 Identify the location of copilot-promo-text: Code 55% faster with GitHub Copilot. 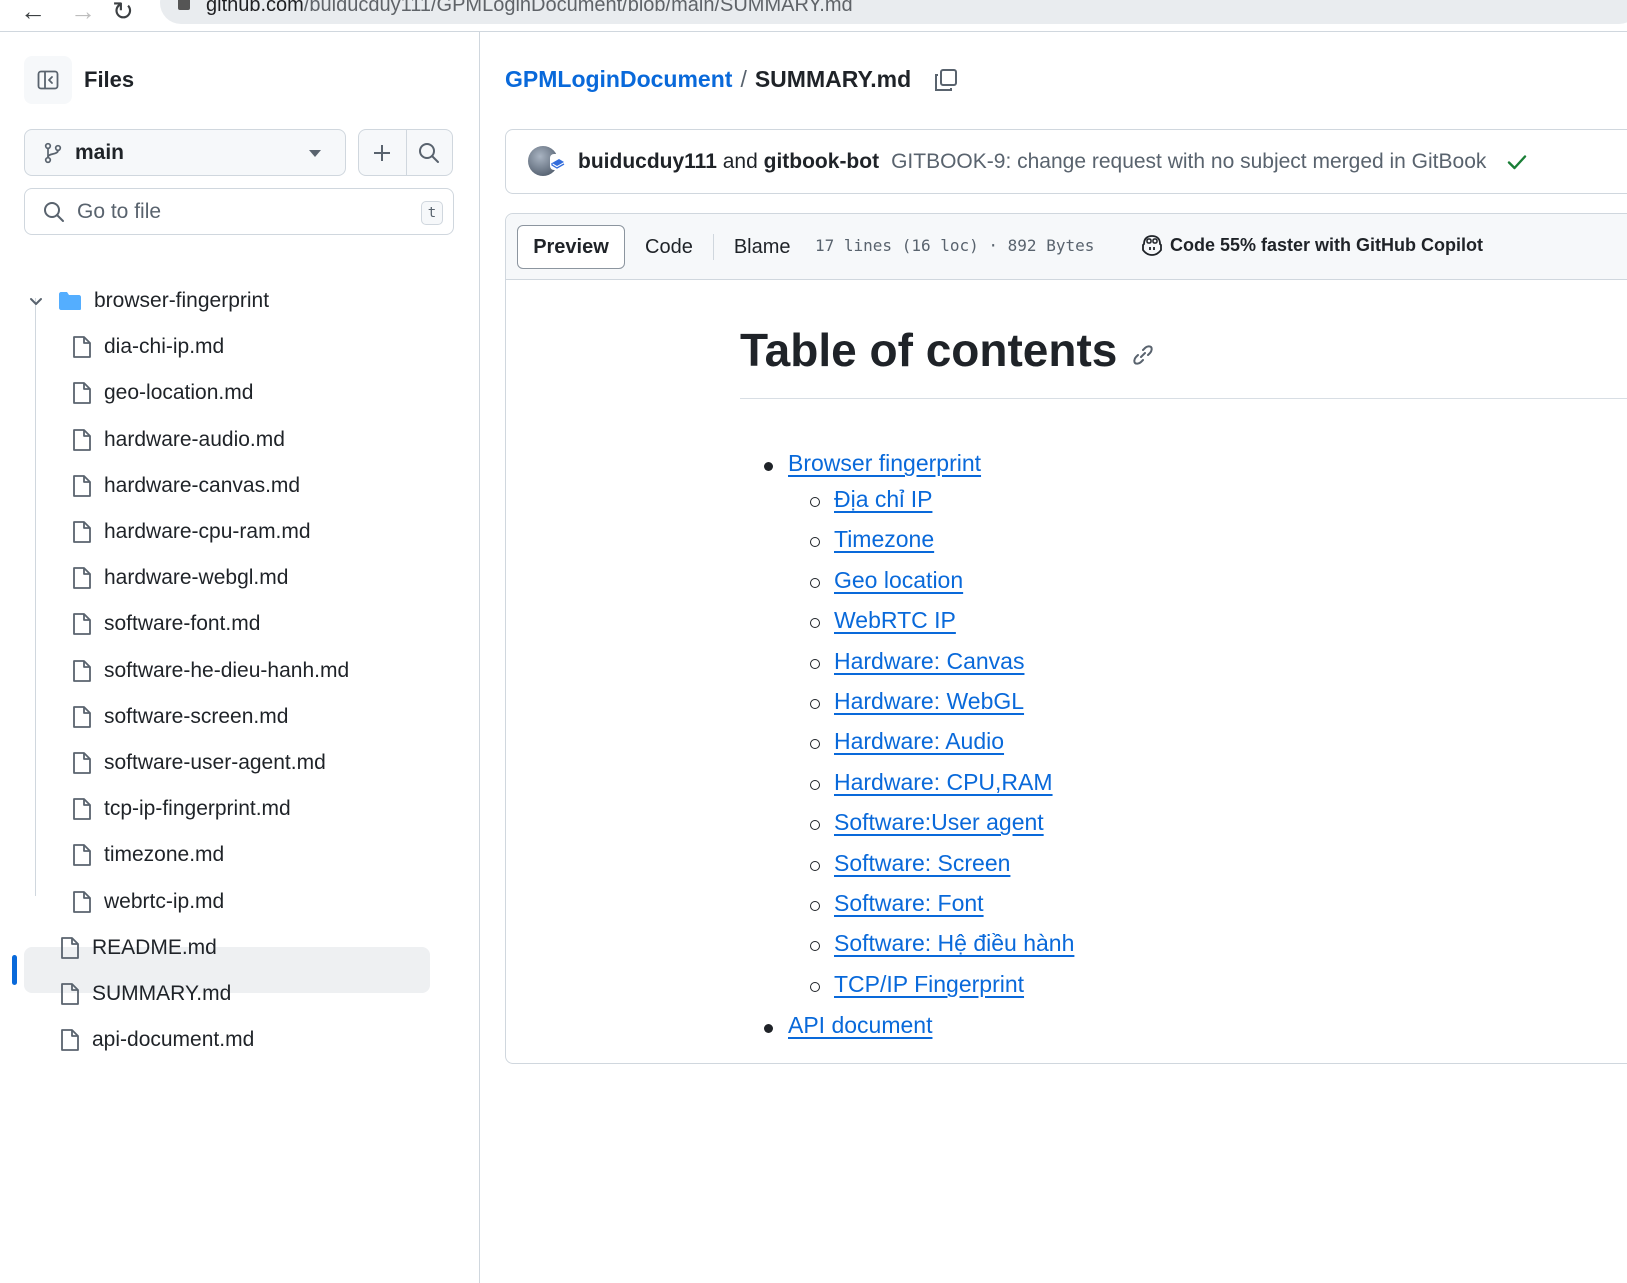
(1327, 244).